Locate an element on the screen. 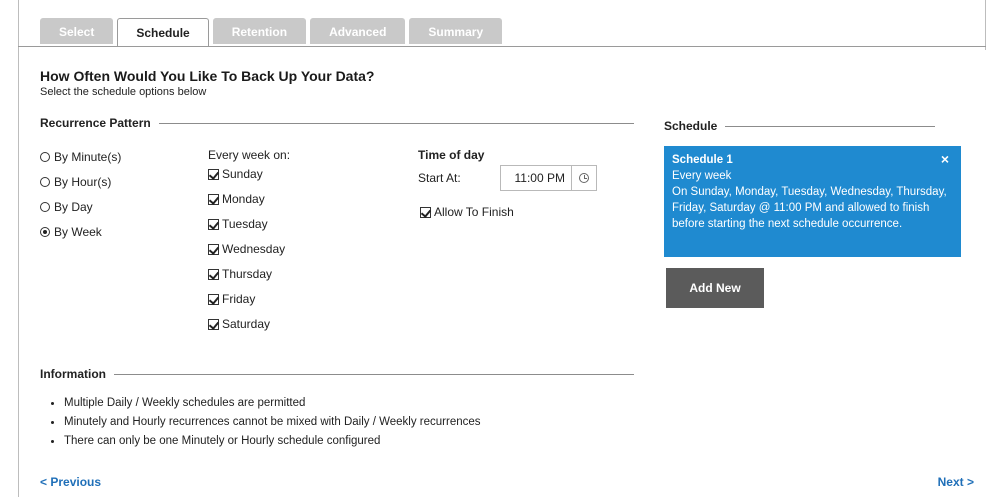 Image resolution: width=986 pixels, height=497 pixels. every-week-label: Every week on: is located at coordinates (249, 155).